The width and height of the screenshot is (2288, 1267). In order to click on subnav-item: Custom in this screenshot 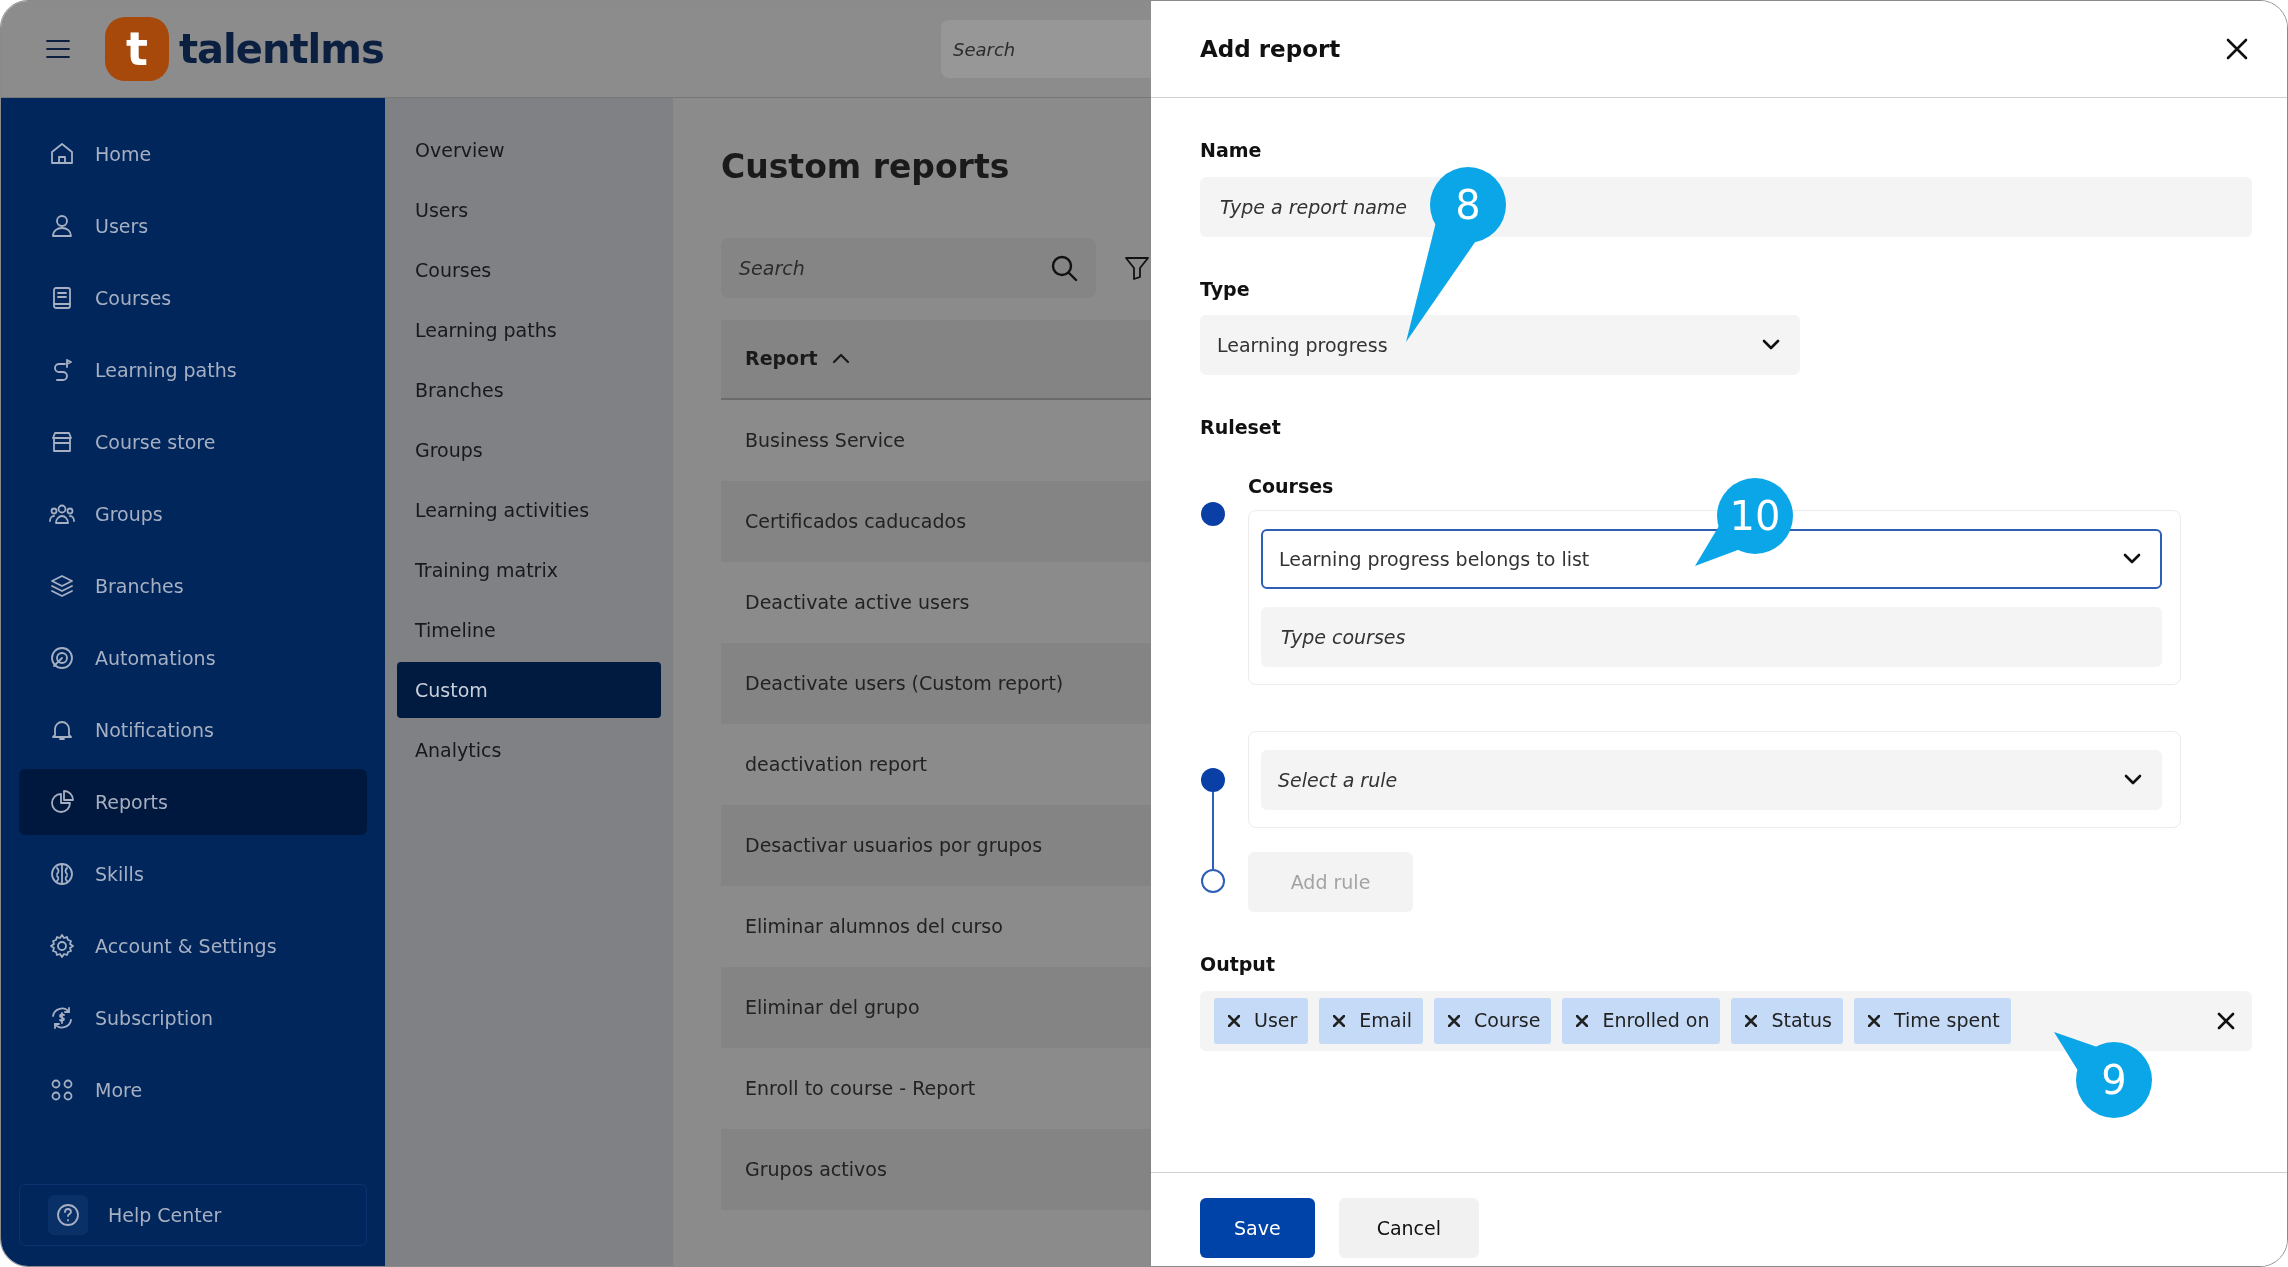, I will do `click(529, 690)`.